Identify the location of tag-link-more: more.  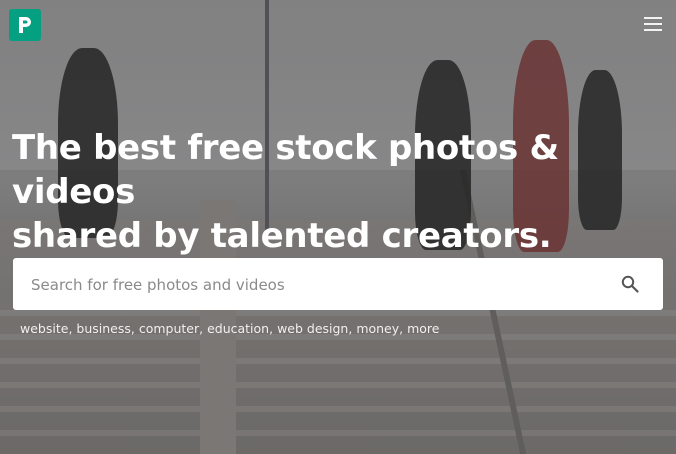
(423, 328).